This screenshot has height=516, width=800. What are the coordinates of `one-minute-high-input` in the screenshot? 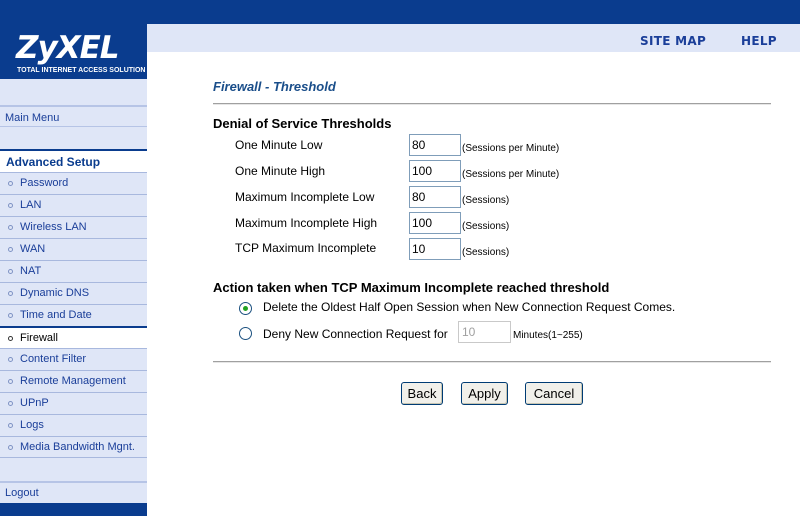 It's located at (435, 171).